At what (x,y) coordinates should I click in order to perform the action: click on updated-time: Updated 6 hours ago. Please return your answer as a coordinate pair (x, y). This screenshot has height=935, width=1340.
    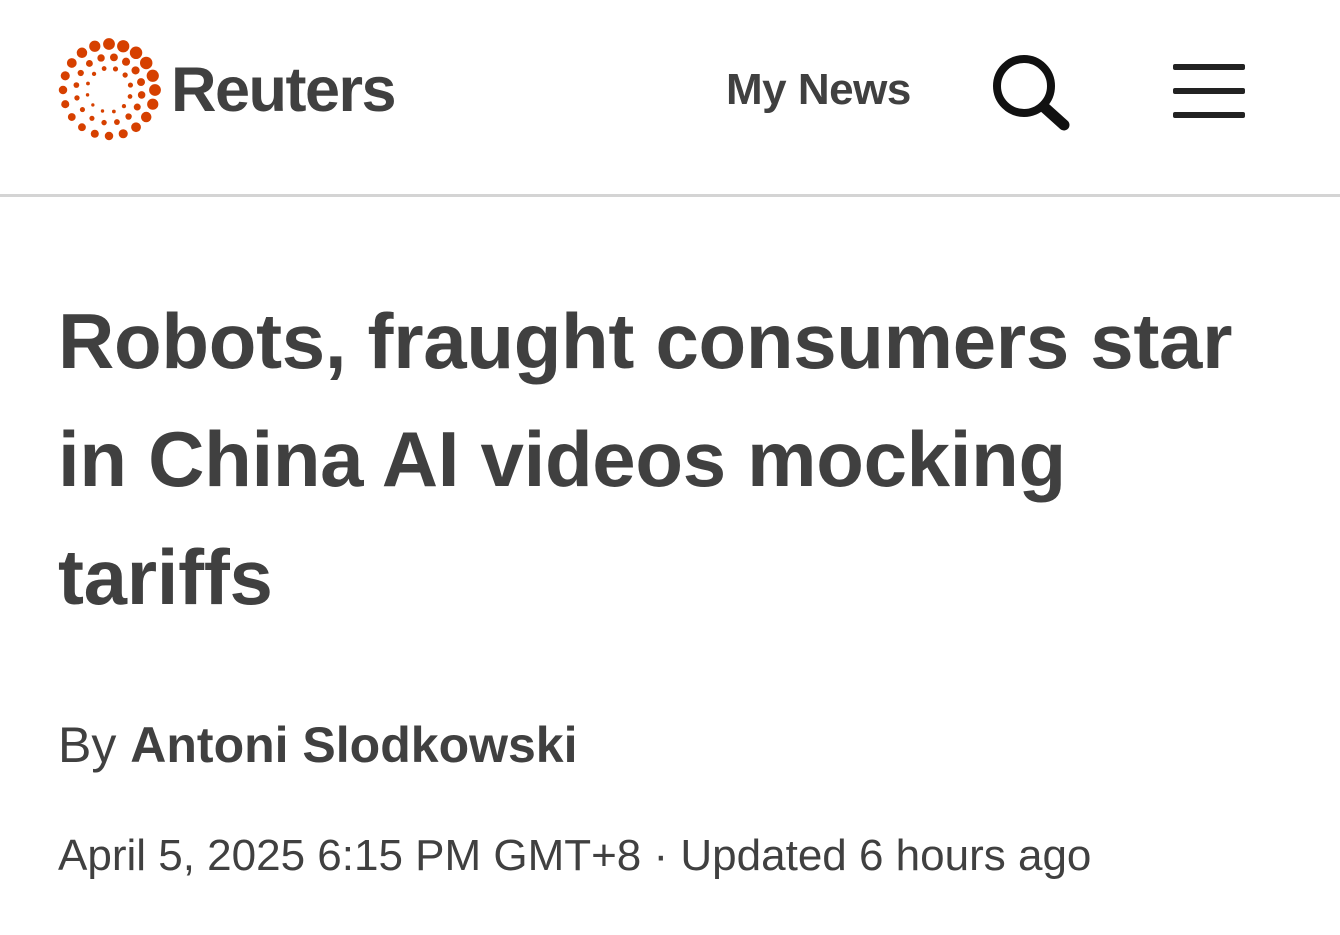
    Looking at the image, I should click on (886, 855).